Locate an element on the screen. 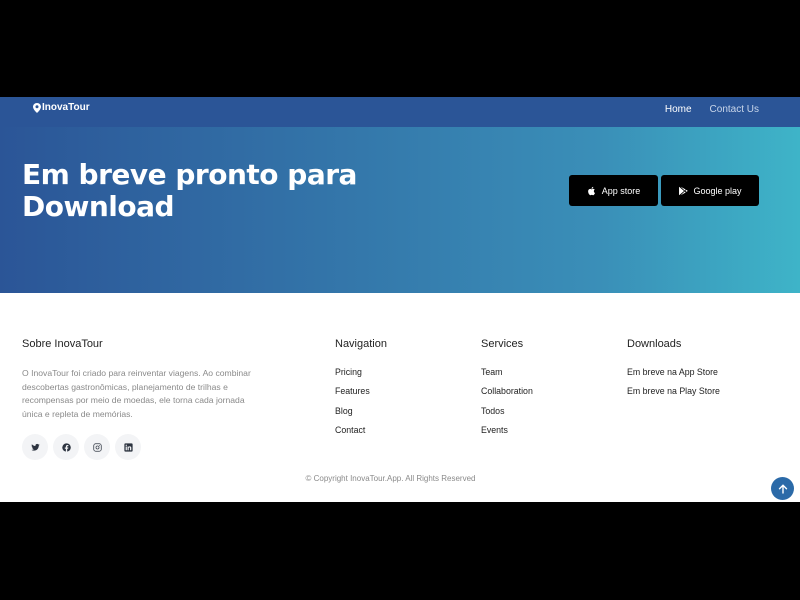 This screenshot has height=600, width=800. services-list: Team Collaboration Todos Events is located at coordinates (507, 405).